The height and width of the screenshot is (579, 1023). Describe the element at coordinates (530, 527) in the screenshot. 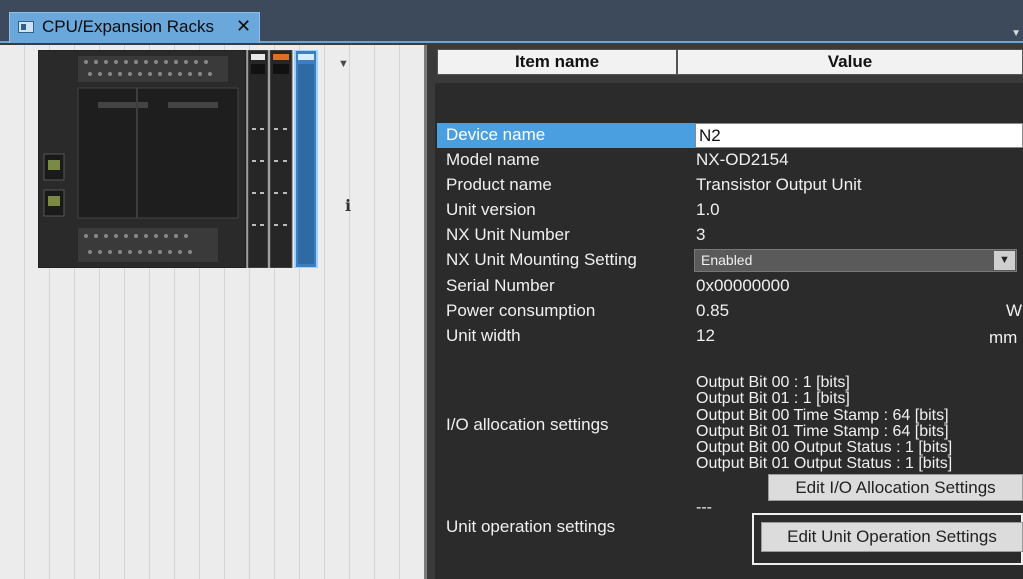

I see `row-label-unit-operation-settings: Unit operation settings` at that location.